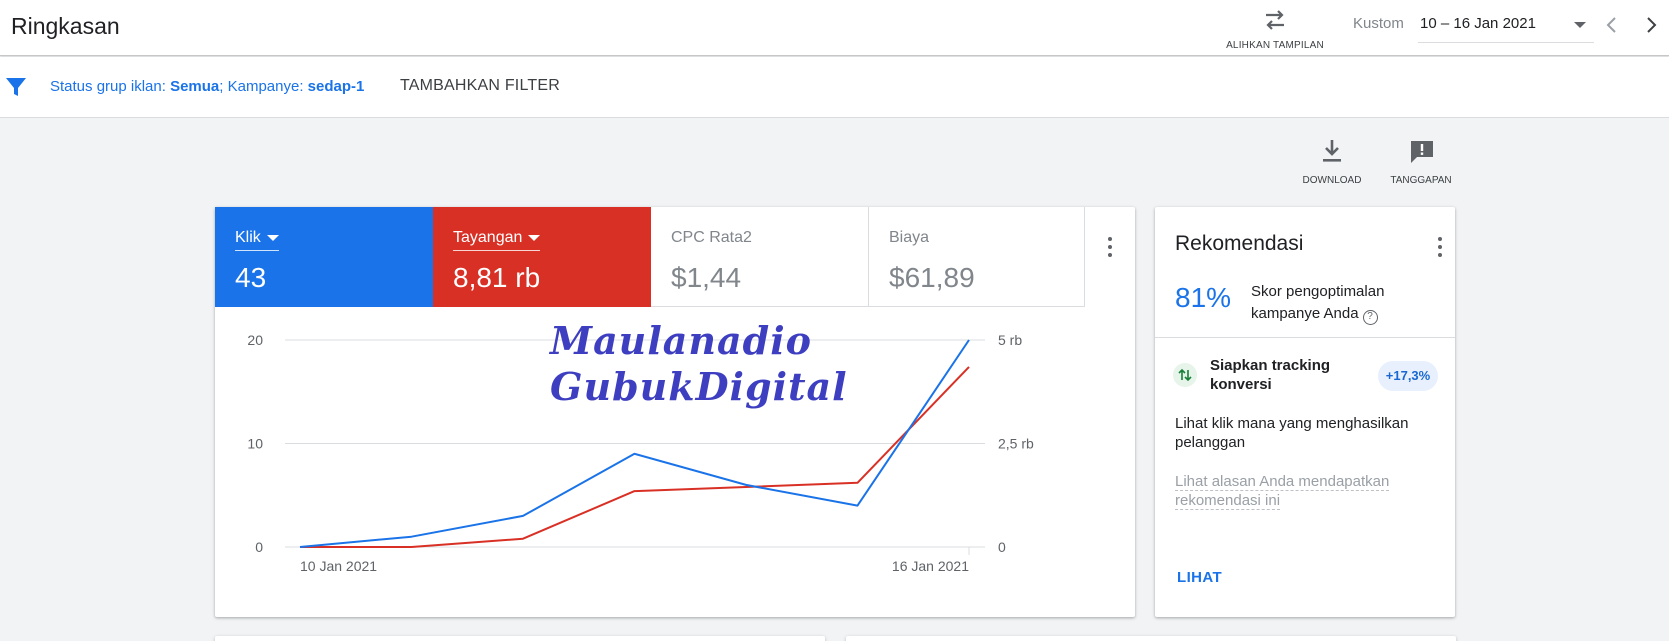 This screenshot has height=641, width=1669. Describe the element at coordinates (542, 257) in the screenshot. I see `metric-impressions: Tayangan 8,81 rb` at that location.